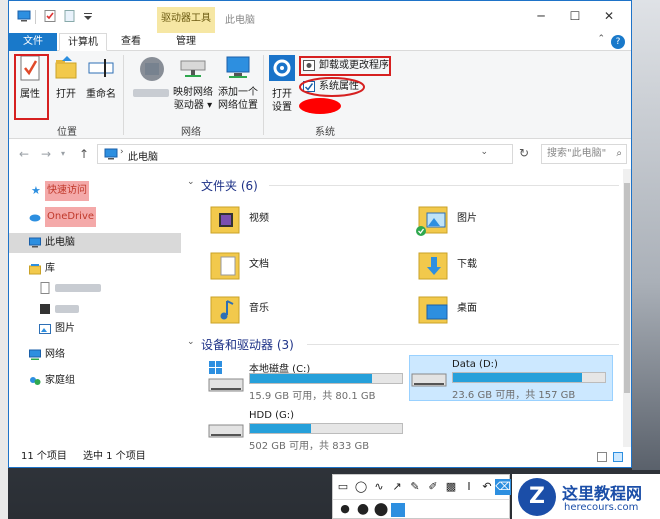 This screenshot has height=519, width=660. What do you see at coordinates (101, 86) in the screenshot?
I see `rename-button: 重命名` at bounding box center [101, 86].